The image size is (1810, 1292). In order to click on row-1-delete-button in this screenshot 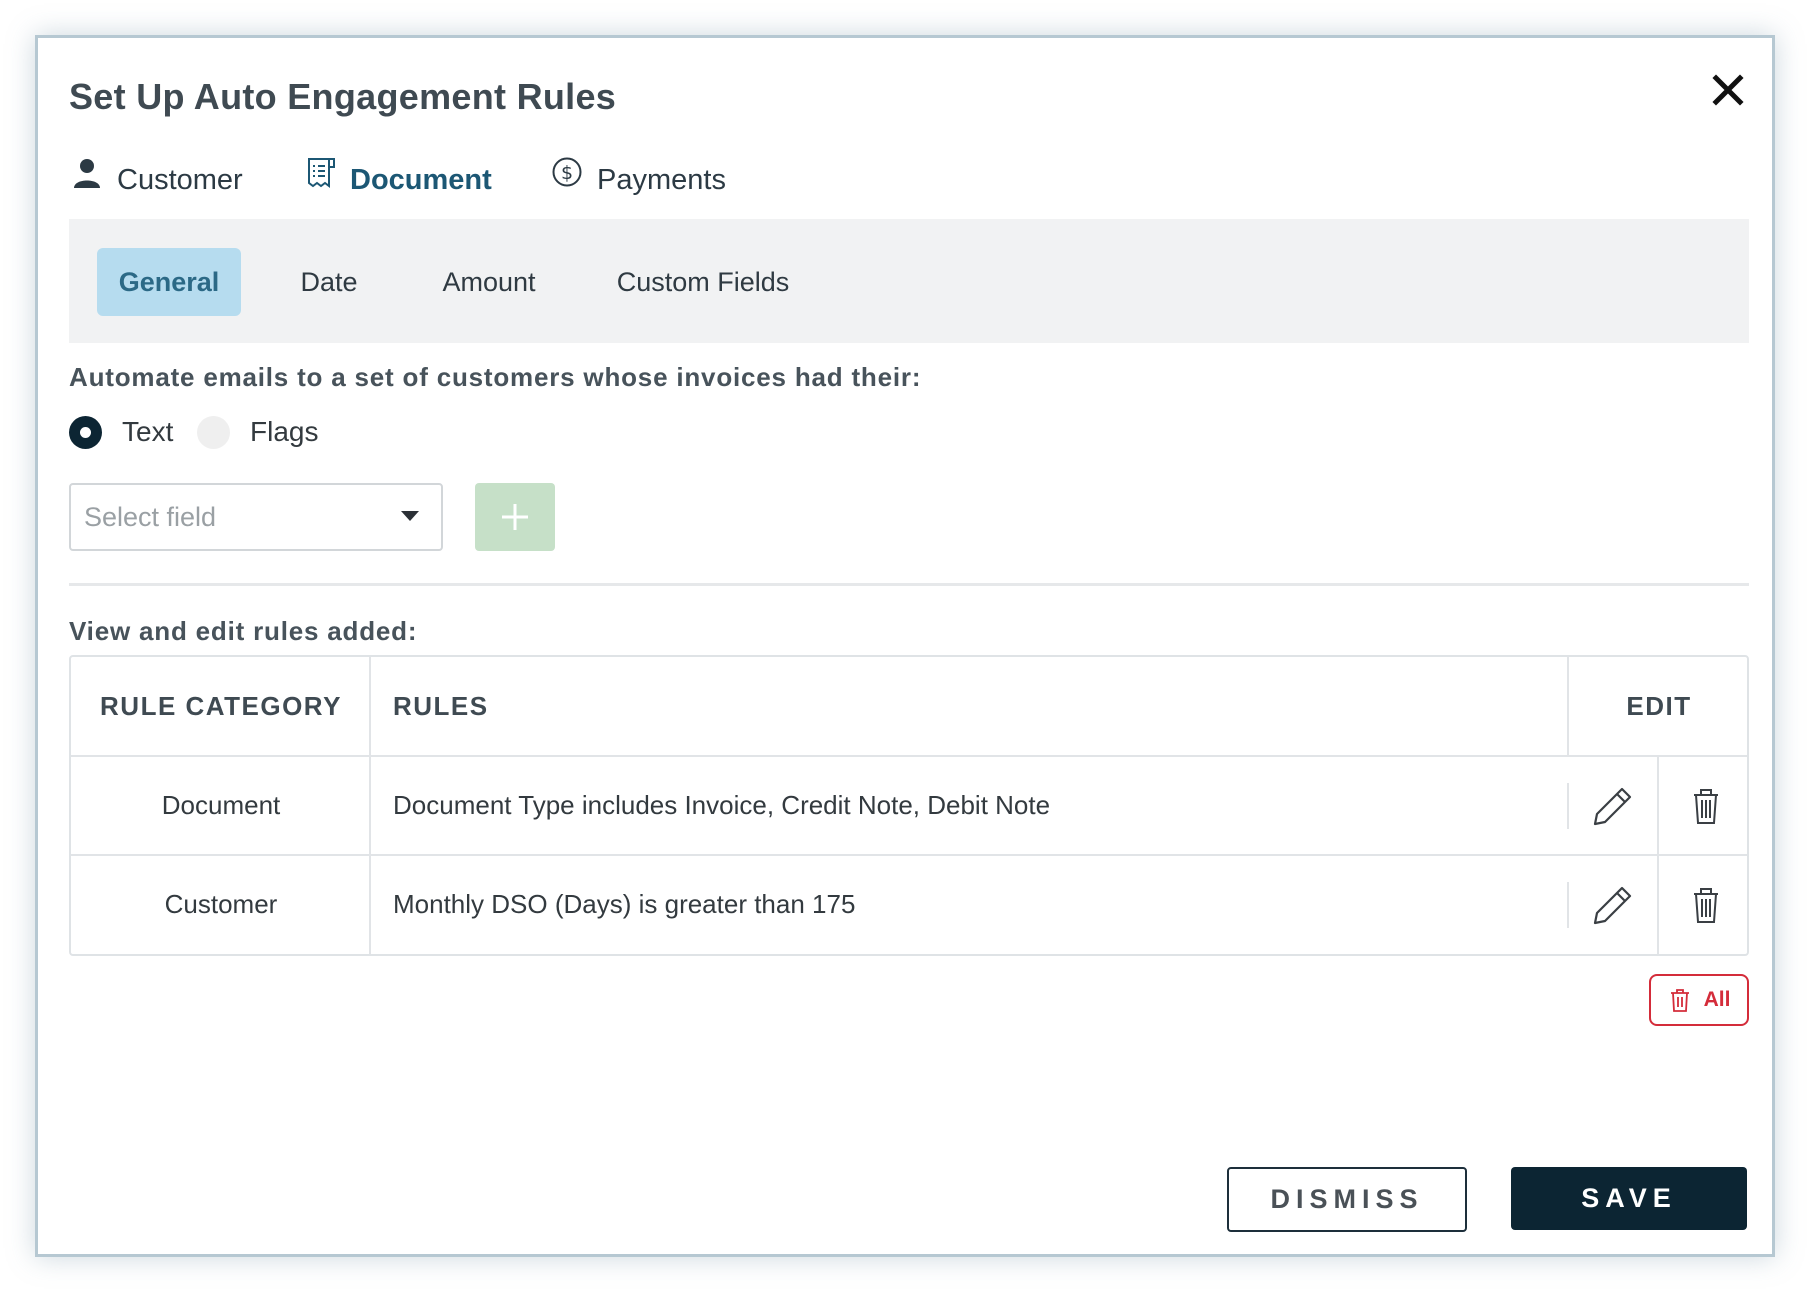, I will do `click(1706, 806)`.